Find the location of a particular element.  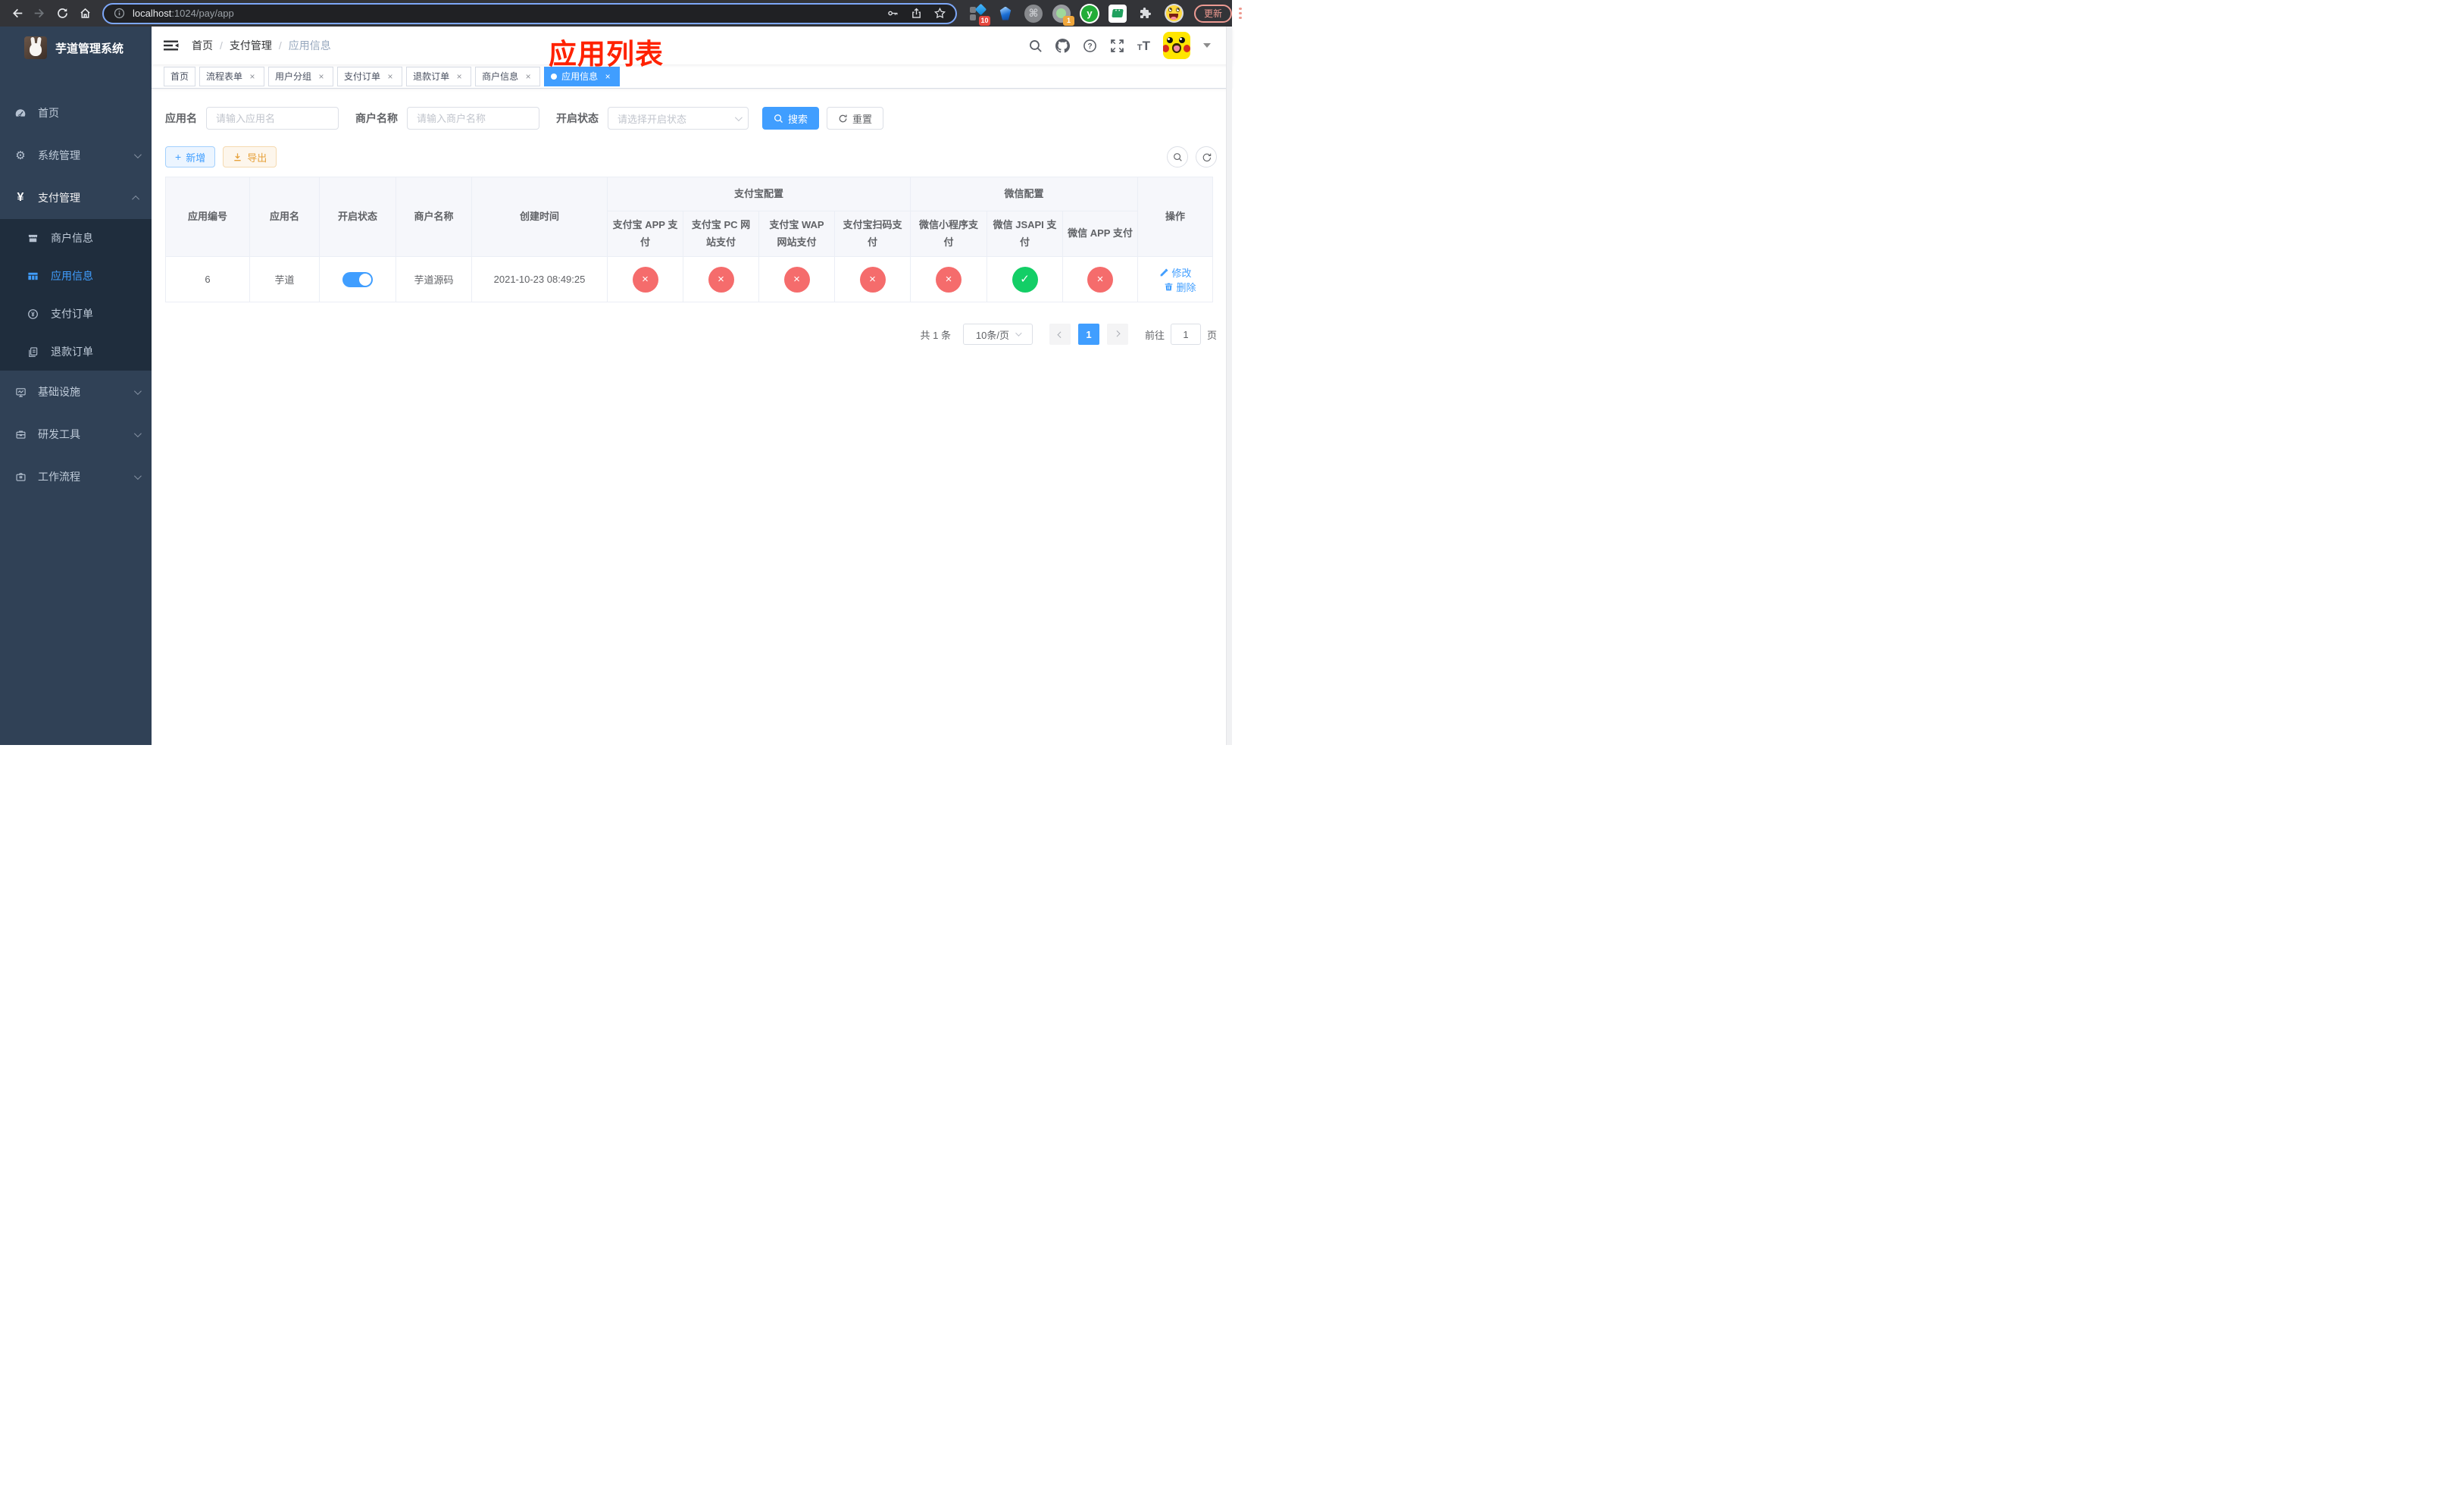

password-key-icon is located at coordinates (892, 14).